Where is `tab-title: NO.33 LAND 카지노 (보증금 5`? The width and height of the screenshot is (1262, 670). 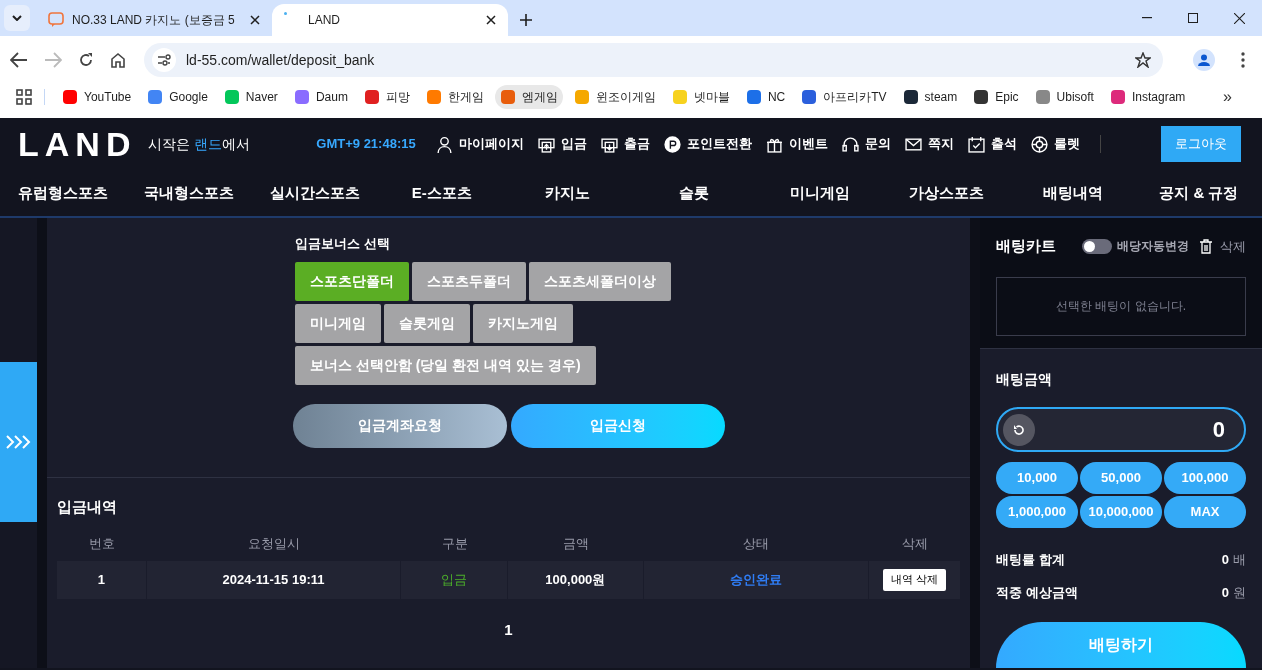
tab-title: NO.33 LAND 카지노 (보증금 5 is located at coordinates (154, 20).